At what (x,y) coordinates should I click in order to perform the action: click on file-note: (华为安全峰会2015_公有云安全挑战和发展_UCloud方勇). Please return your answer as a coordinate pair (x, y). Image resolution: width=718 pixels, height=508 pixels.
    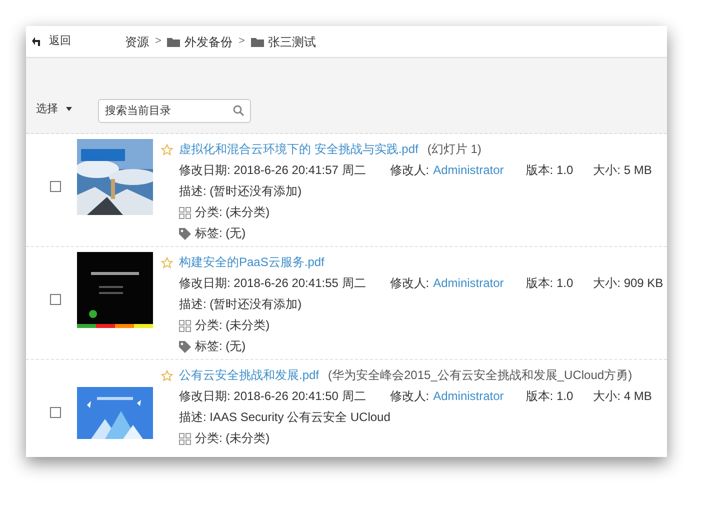
    Looking at the image, I should click on (480, 375).